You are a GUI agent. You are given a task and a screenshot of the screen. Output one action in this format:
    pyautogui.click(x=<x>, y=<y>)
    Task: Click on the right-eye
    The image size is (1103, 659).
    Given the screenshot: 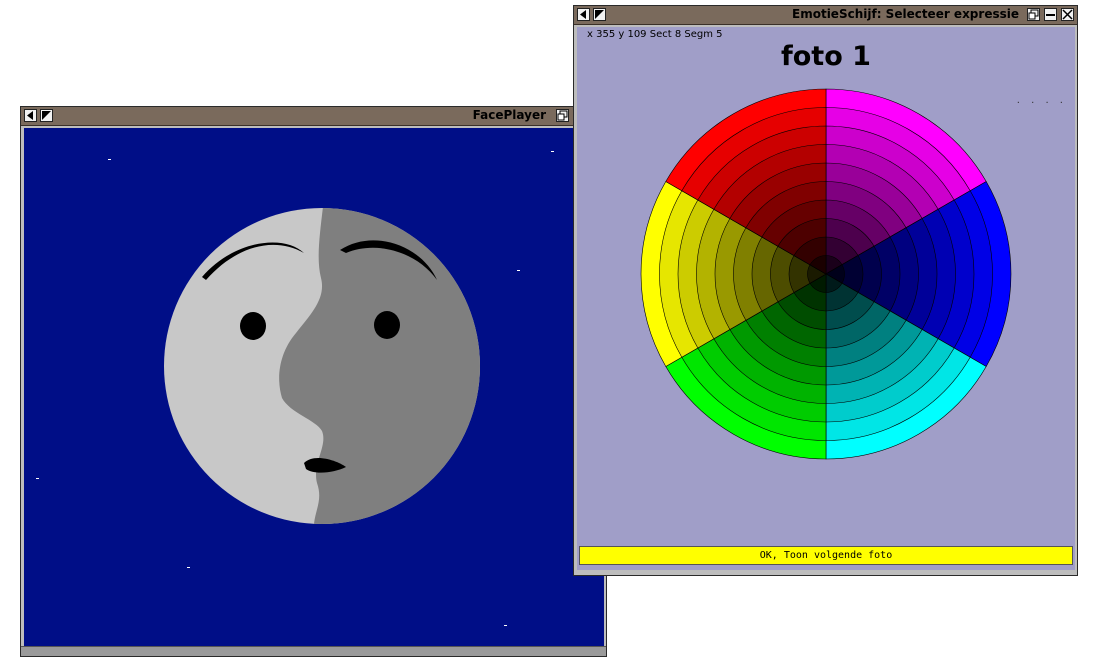 What is the action you would take?
    pyautogui.click(x=387, y=325)
    